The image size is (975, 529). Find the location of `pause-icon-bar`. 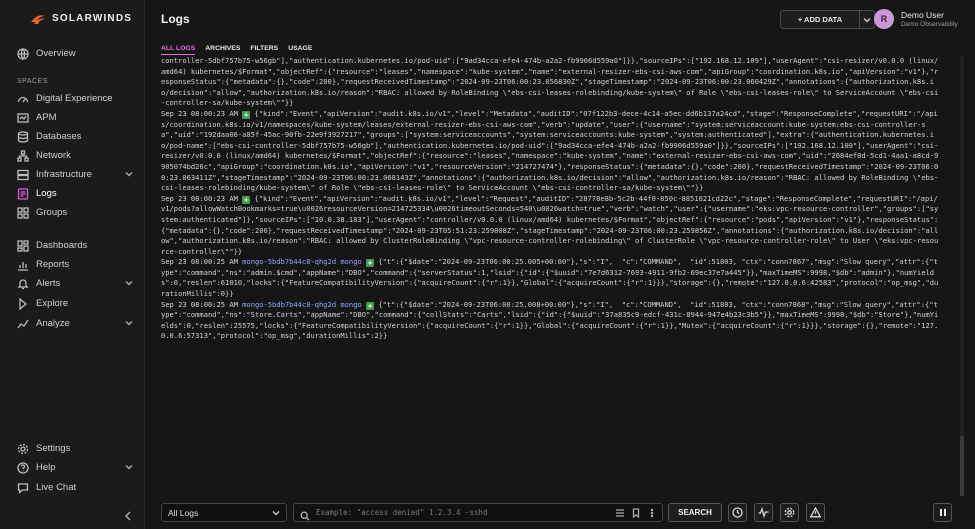

pause-icon-bar is located at coordinates (940, 512).